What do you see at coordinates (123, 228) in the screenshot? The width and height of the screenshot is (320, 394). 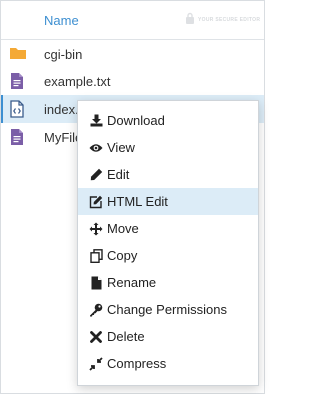 I see `menu-item-label: Move` at bounding box center [123, 228].